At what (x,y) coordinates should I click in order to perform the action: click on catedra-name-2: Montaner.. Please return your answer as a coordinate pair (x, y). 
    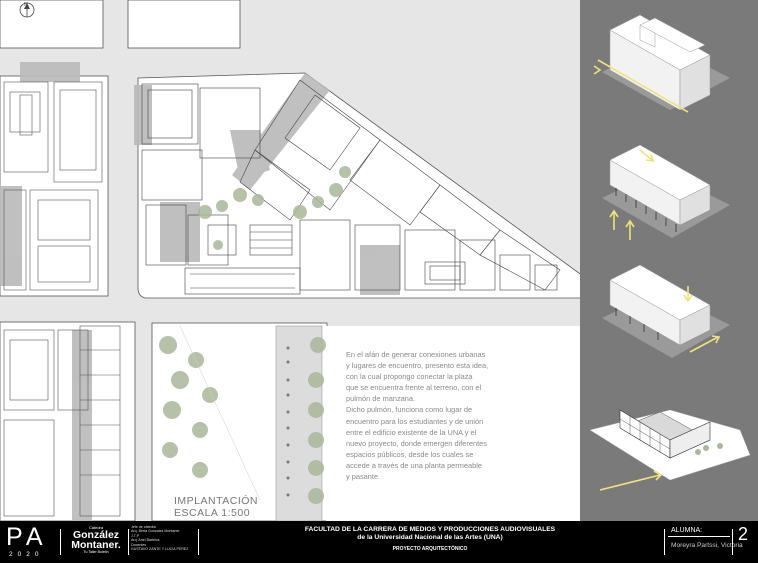
    Looking at the image, I should click on (96, 545).